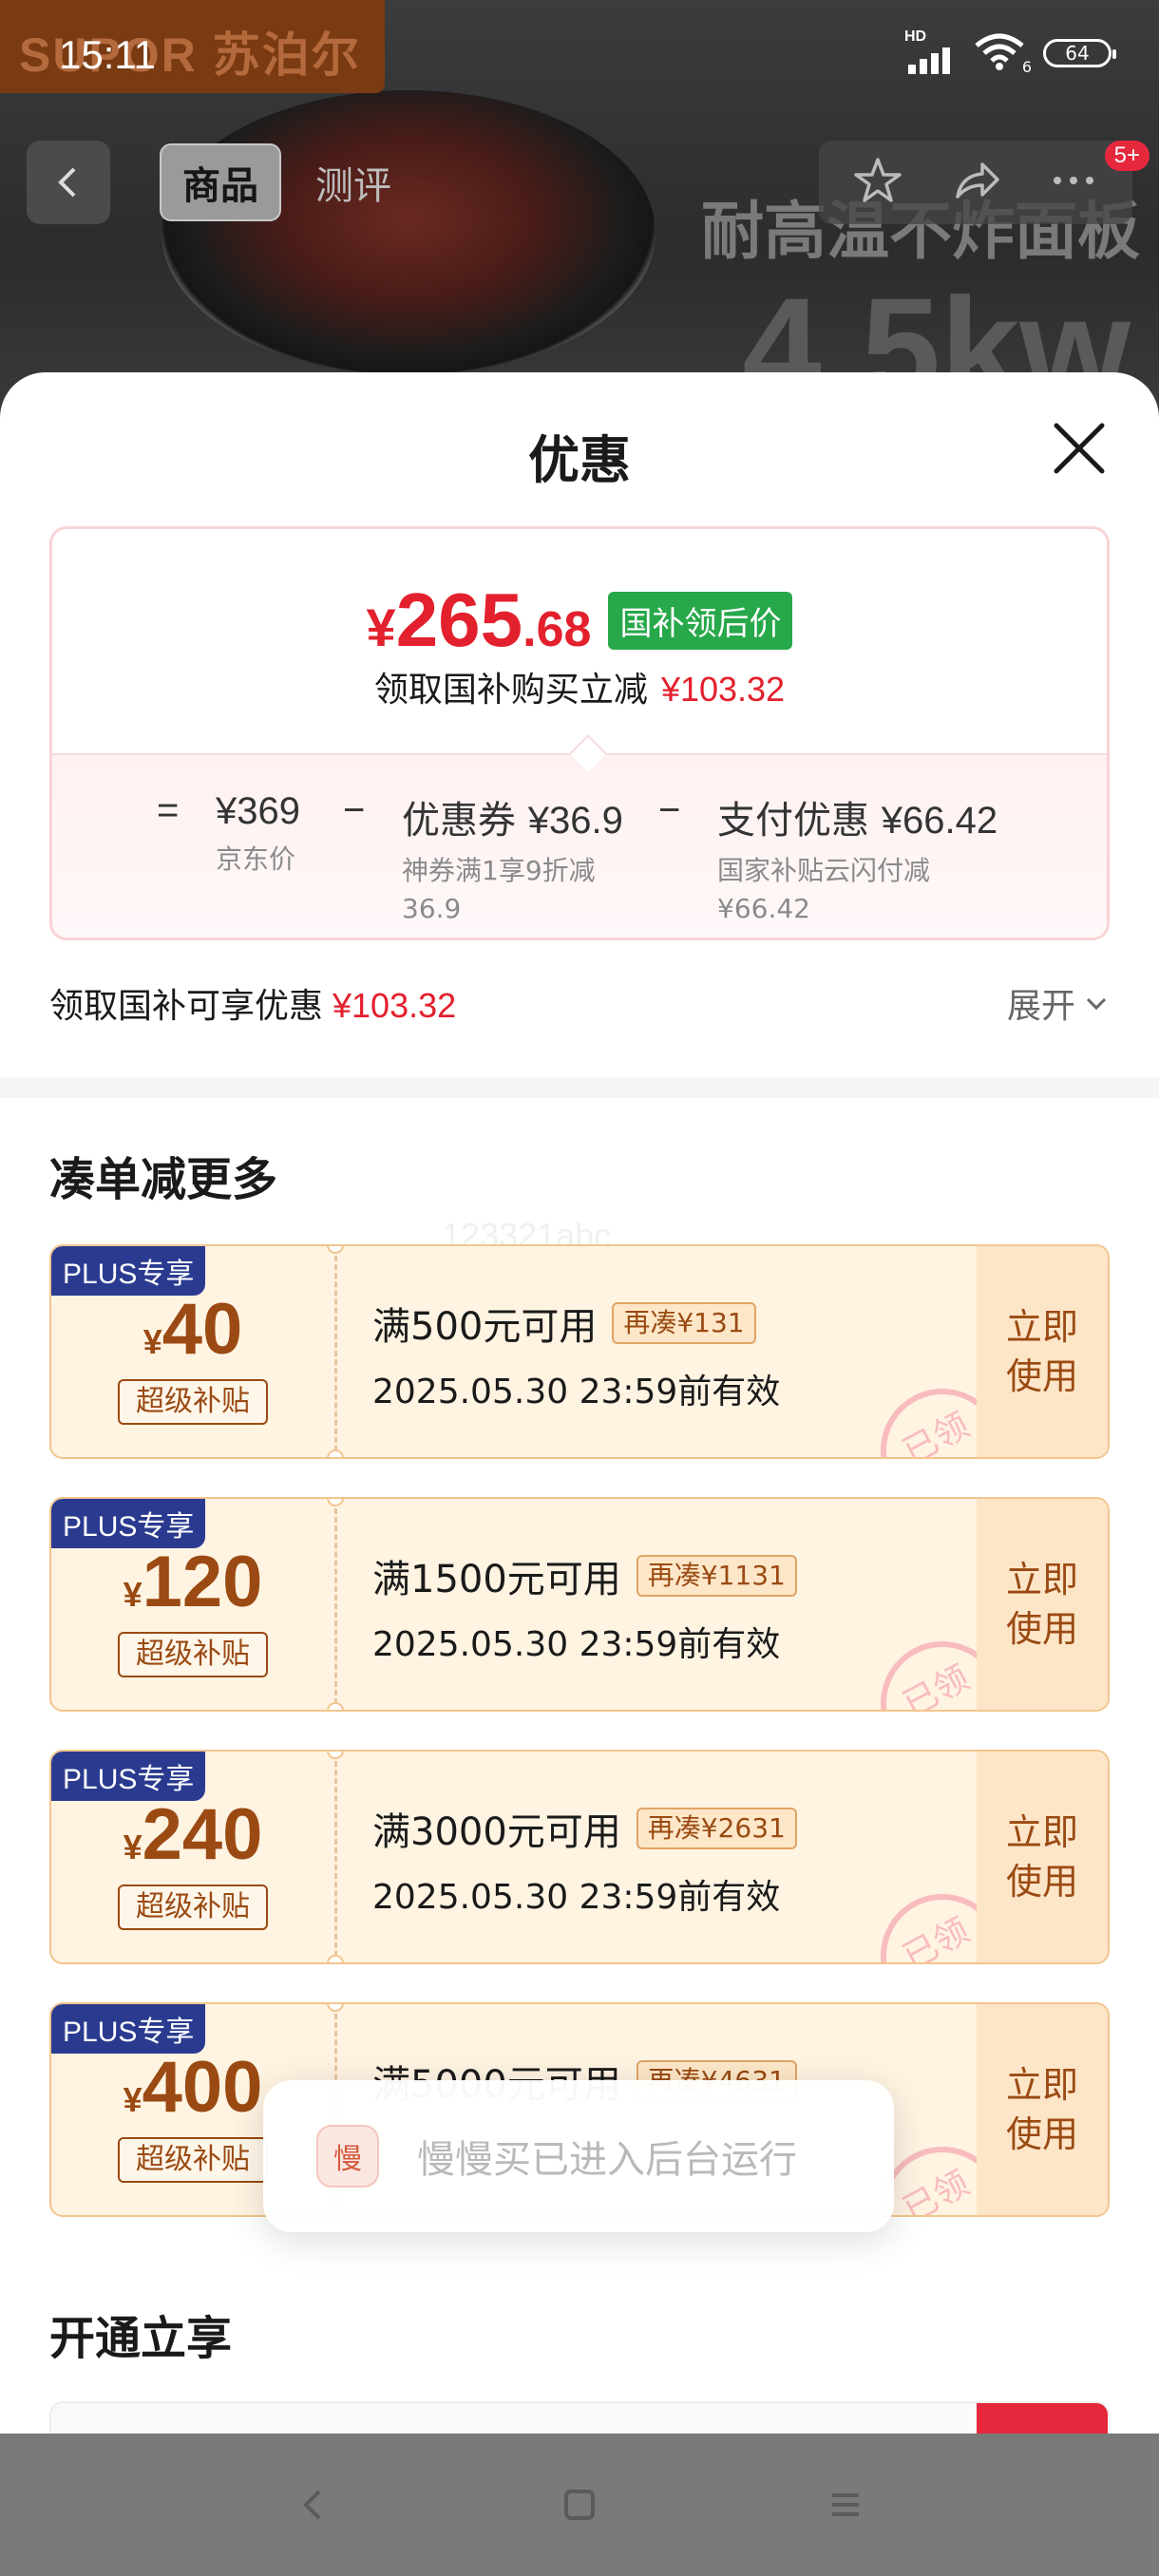 The height and width of the screenshot is (2576, 1159). Describe the element at coordinates (258, 834) in the screenshot. I see `breakdown-jd-price: ¥369 京东价` at that location.